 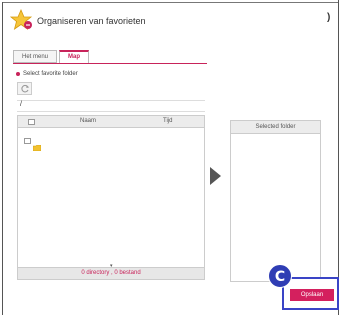 What do you see at coordinates (111, 100) in the screenshot?
I see `path-divider-top` at bounding box center [111, 100].